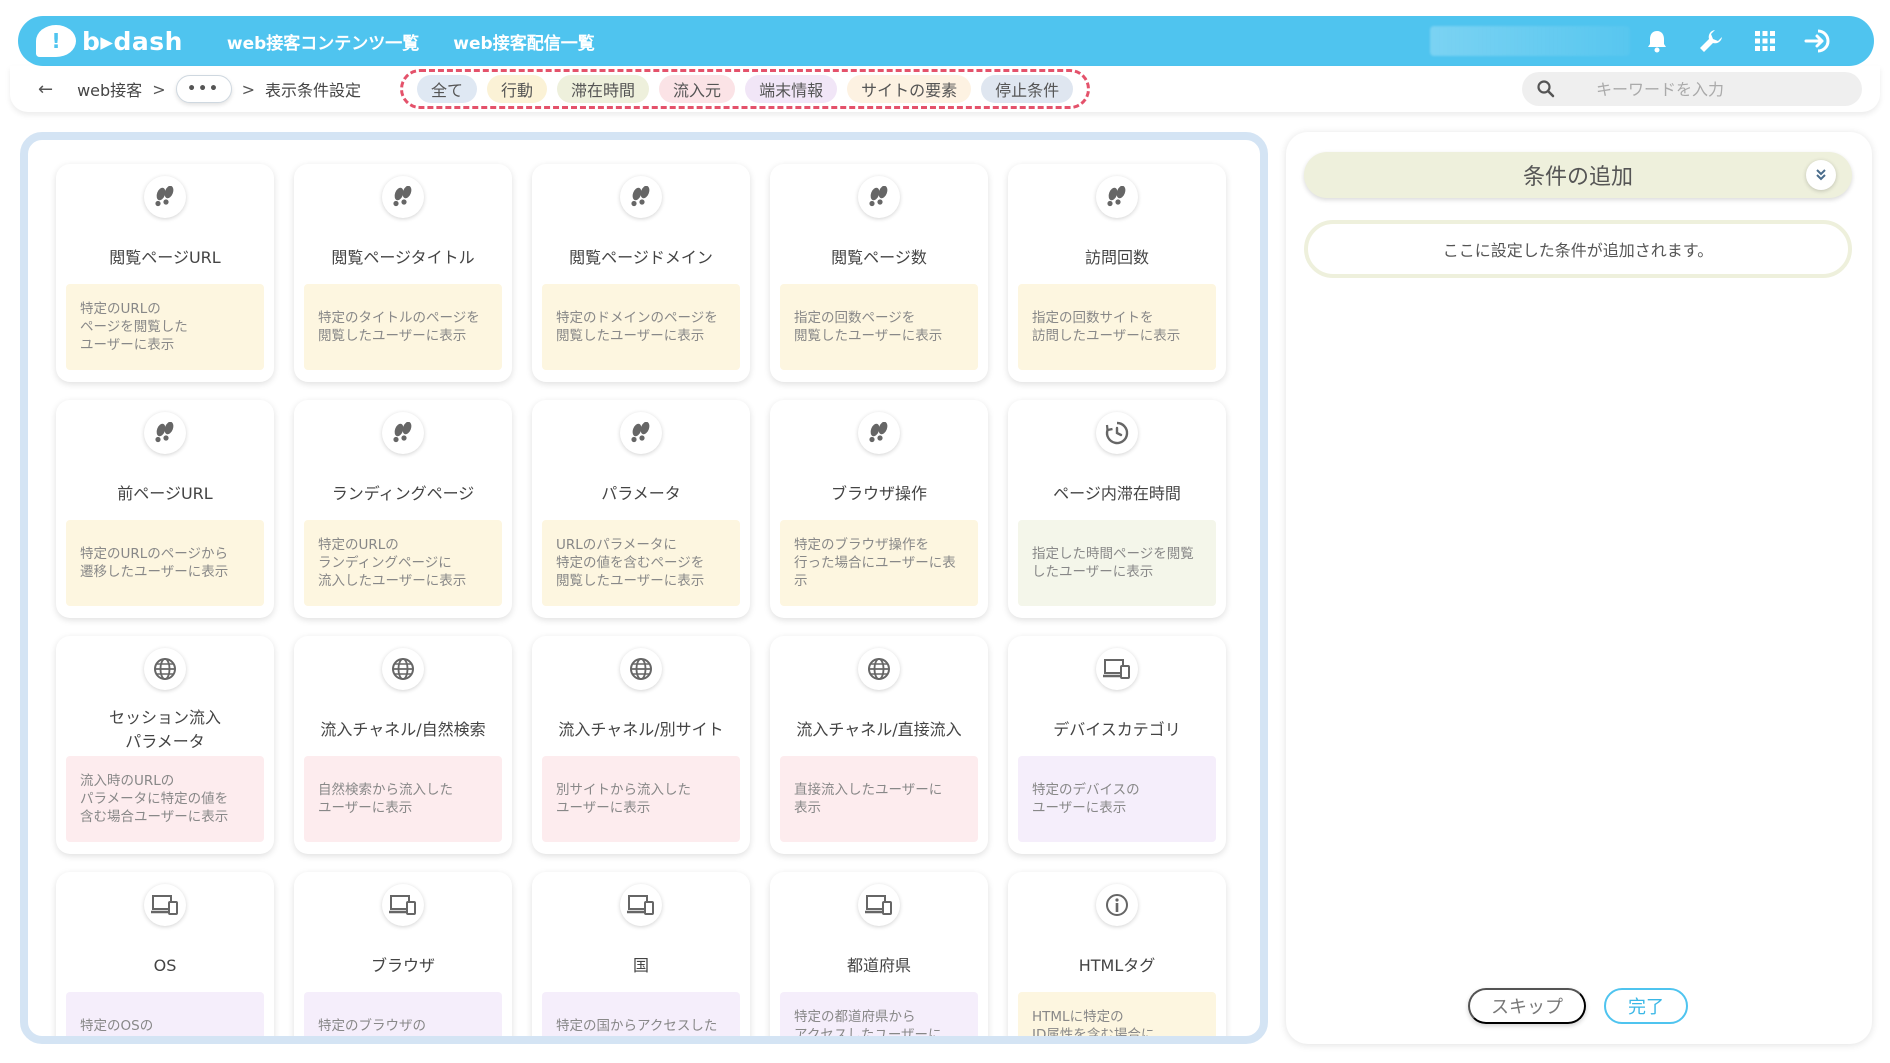 Image resolution: width=1890 pixels, height=1063 pixels. What do you see at coordinates (403, 493) in the screenshot?
I see `condition-card-title: ランディングページ` at bounding box center [403, 493].